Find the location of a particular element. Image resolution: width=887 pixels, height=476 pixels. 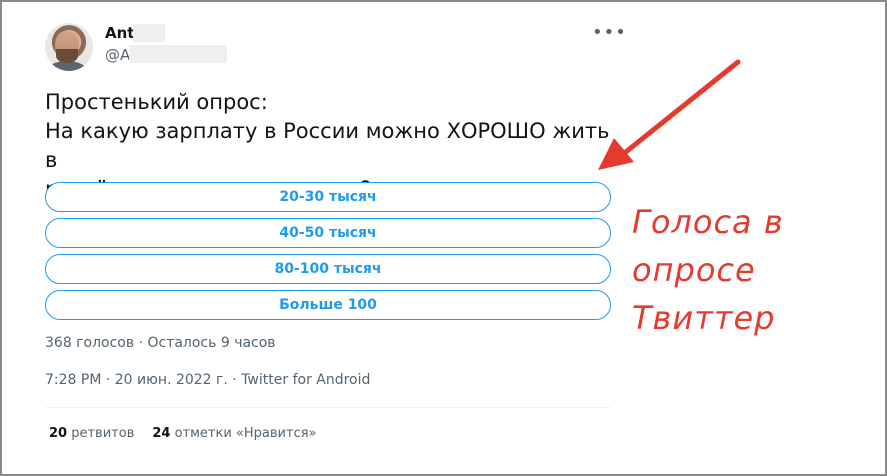

arrow-head is located at coordinates (616, 154).